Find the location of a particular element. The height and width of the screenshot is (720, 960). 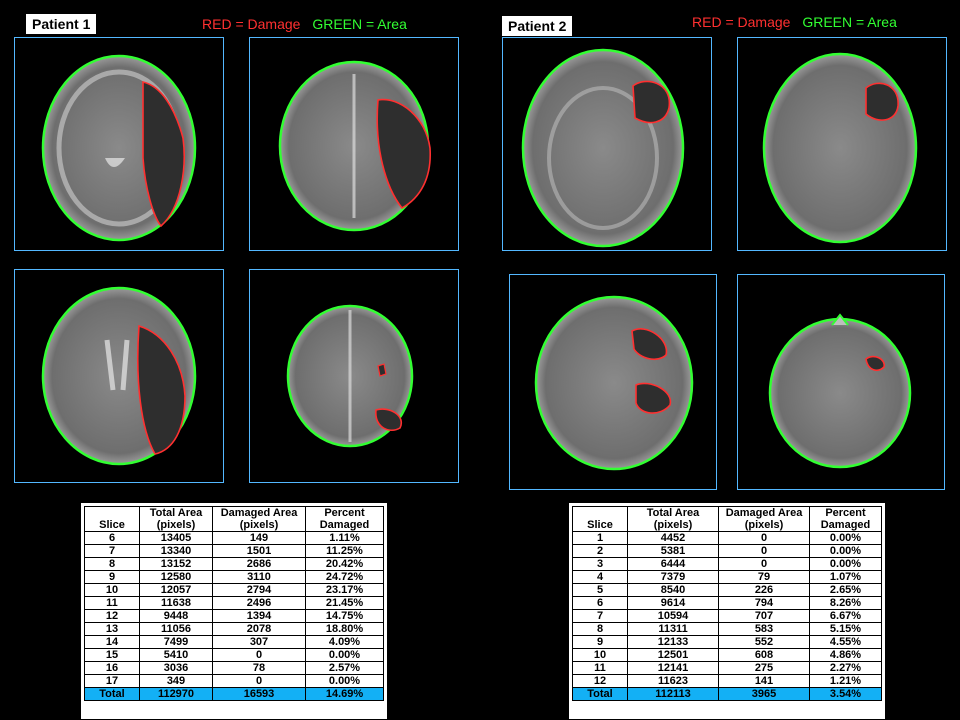

patient-2-scan-slice-a is located at coordinates (607, 144).